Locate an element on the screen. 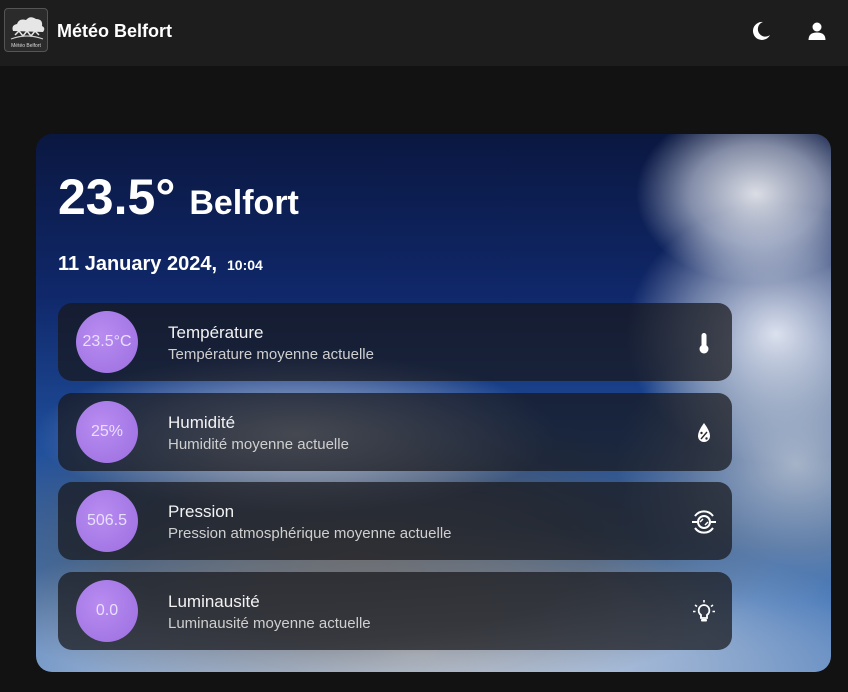 The height and width of the screenshot is (692, 848). lightbulb-icon is located at coordinates (704, 612).